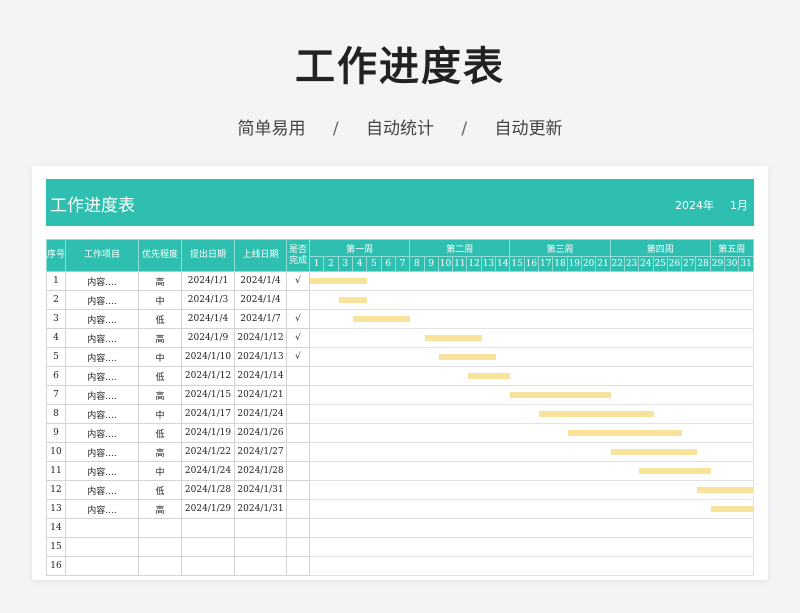 The height and width of the screenshot is (613, 800). What do you see at coordinates (260, 338) in the screenshot?
I see `row-online-date: 2024/1/12` at bounding box center [260, 338].